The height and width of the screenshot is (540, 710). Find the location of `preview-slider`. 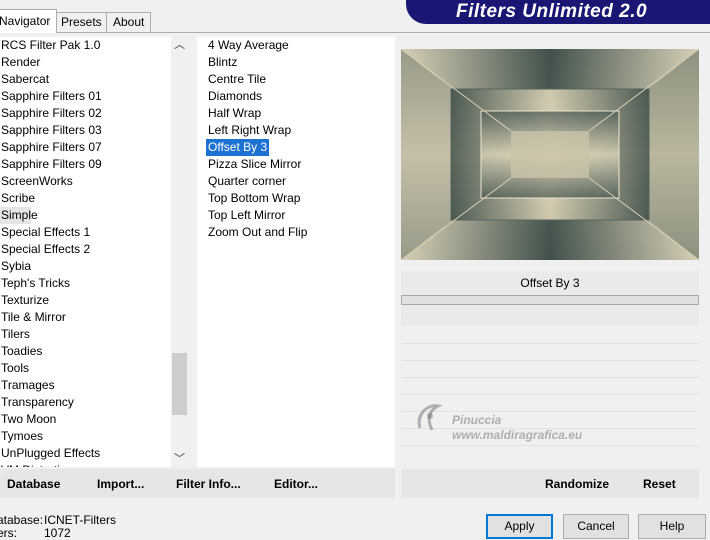

preview-slider is located at coordinates (550, 300).